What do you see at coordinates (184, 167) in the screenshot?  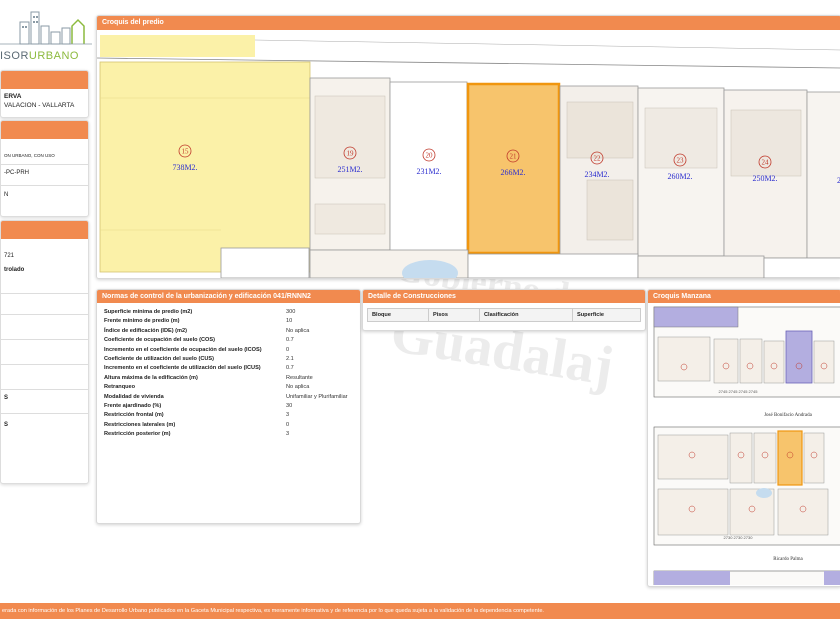 I see `lot-area: 738M2.` at bounding box center [184, 167].